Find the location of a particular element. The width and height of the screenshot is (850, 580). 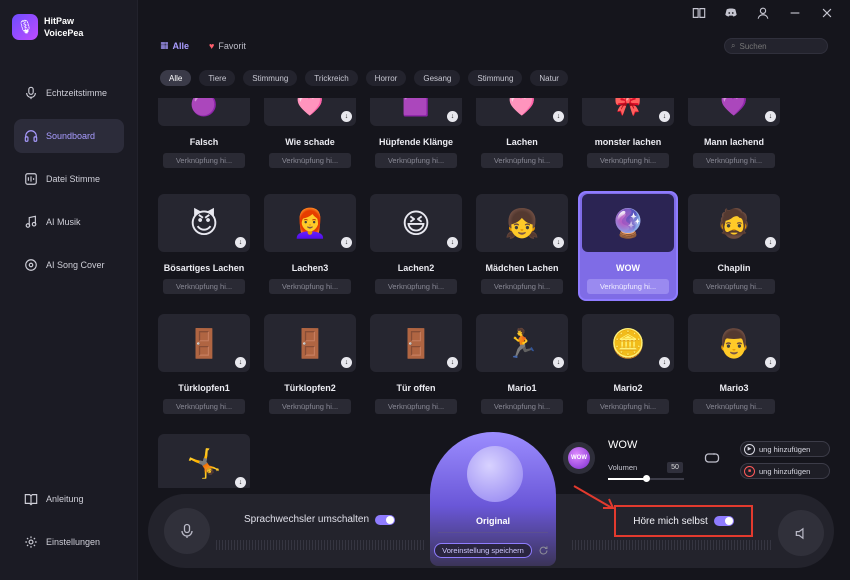

volume-value: 50 is located at coordinates (675, 467).